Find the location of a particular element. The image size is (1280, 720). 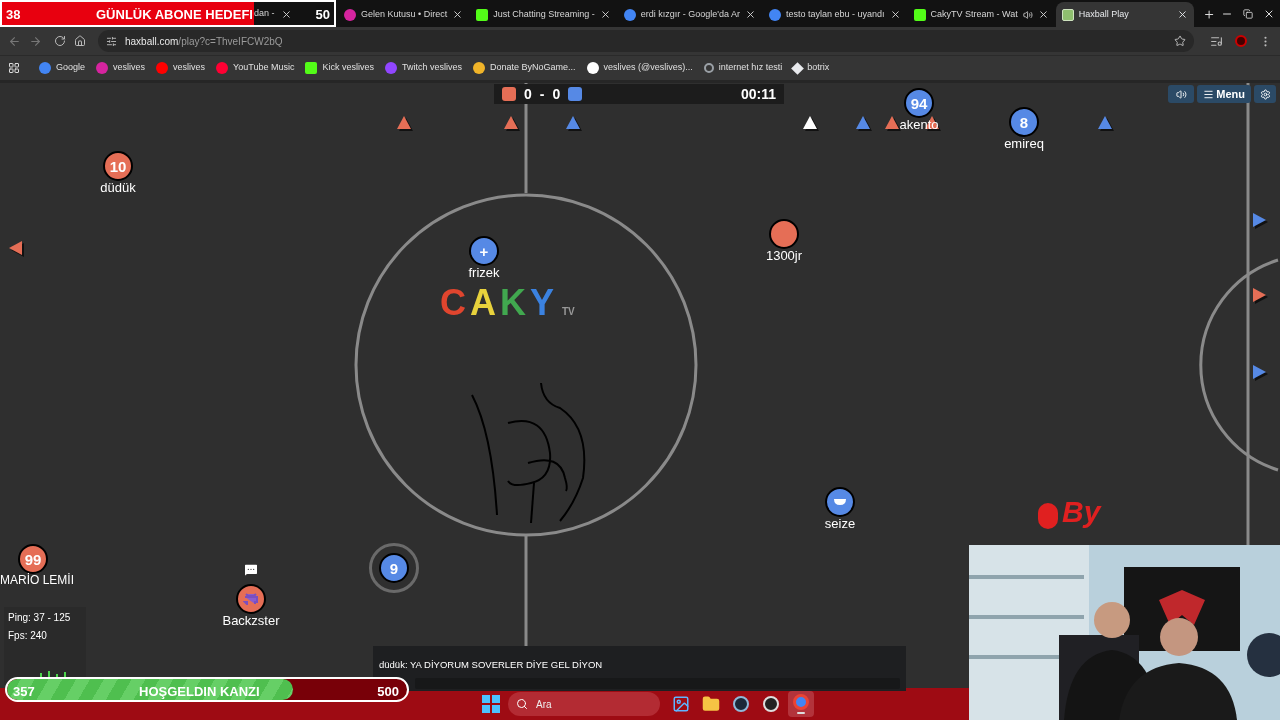

player-name: MARİO LEMİI is located at coordinates (37, 580).